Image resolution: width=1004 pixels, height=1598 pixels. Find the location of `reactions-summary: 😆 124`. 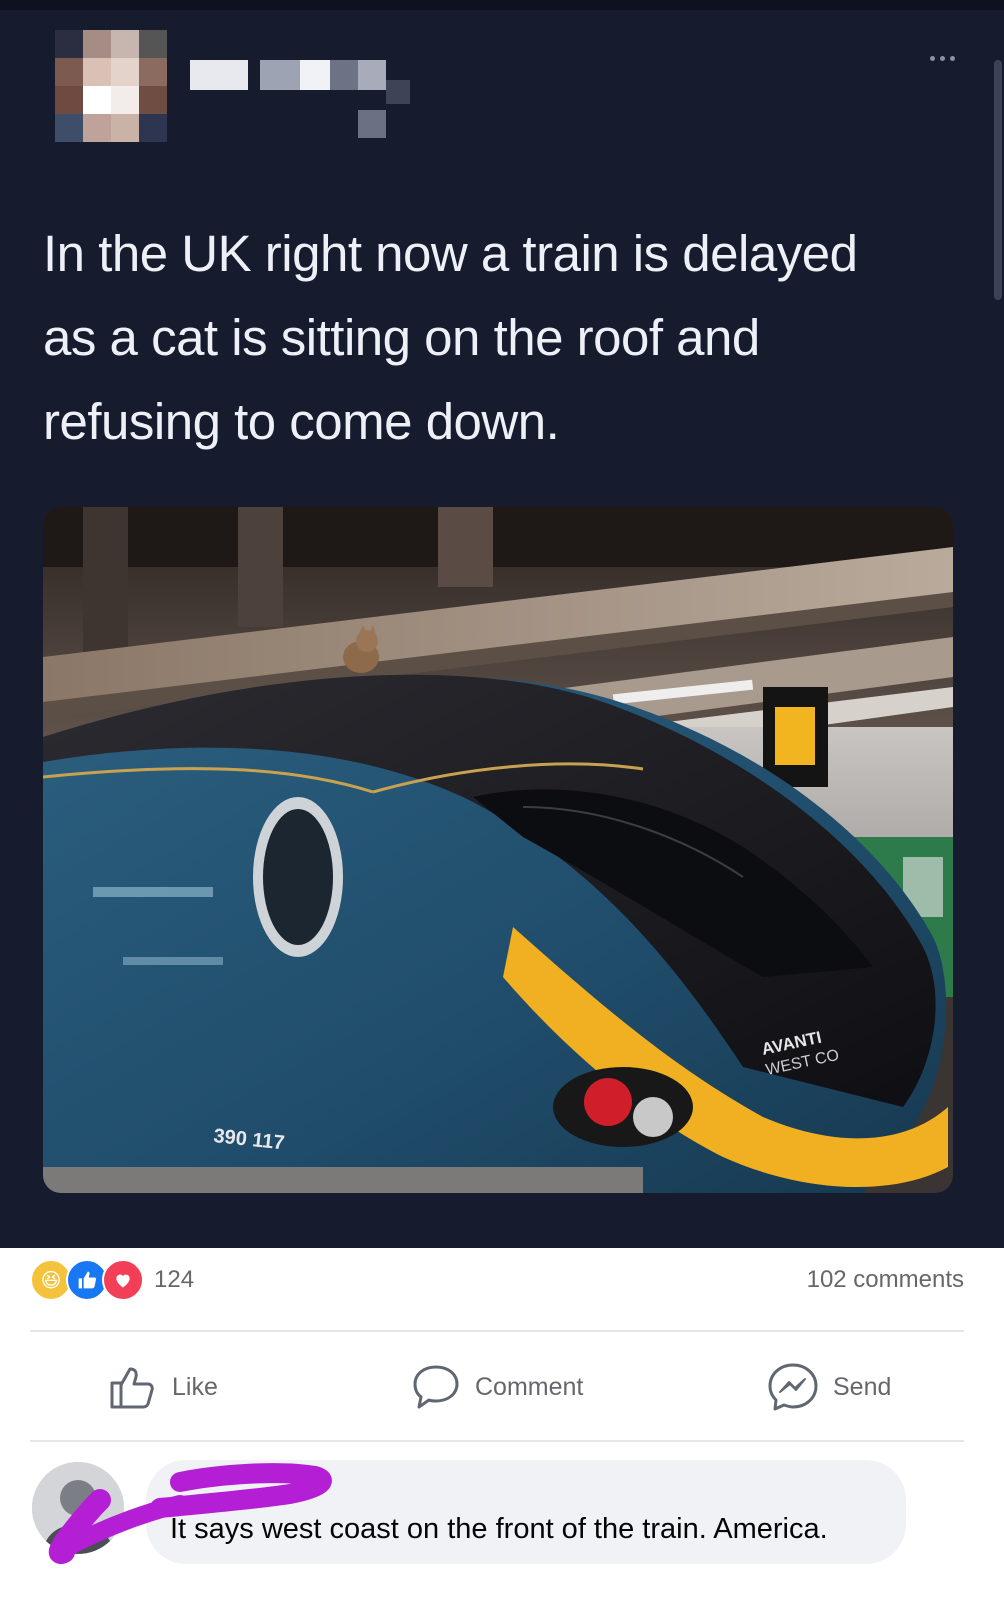

reactions-summary: 😆 124 is located at coordinates (112, 1280).